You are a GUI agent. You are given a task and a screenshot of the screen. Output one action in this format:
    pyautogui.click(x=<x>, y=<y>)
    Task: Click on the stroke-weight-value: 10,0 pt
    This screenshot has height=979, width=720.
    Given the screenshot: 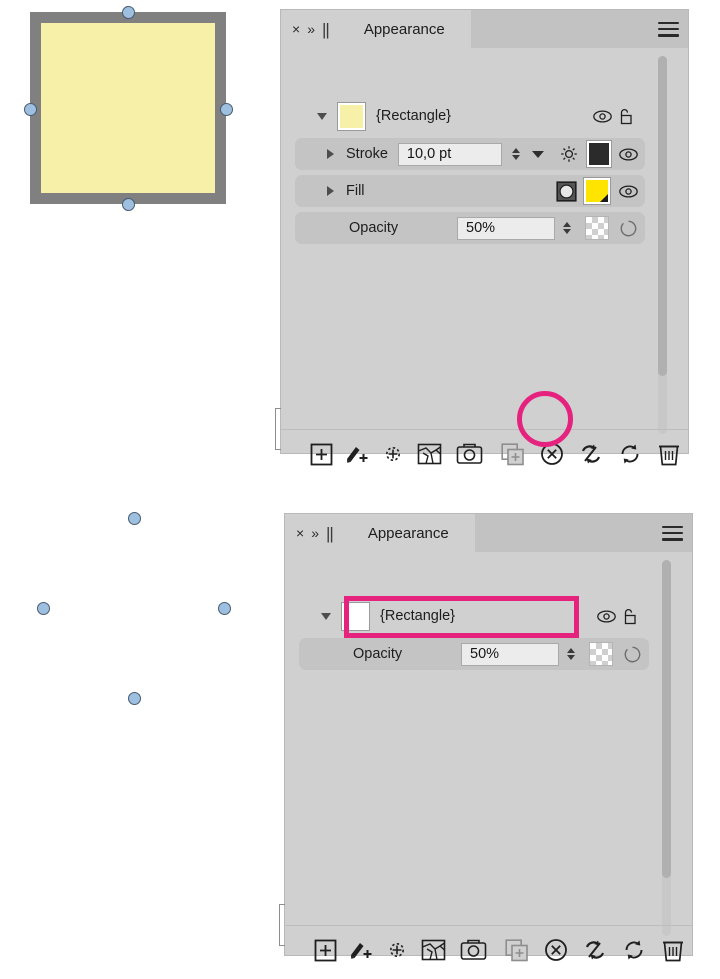 What is the action you would take?
    pyautogui.click(x=429, y=154)
    